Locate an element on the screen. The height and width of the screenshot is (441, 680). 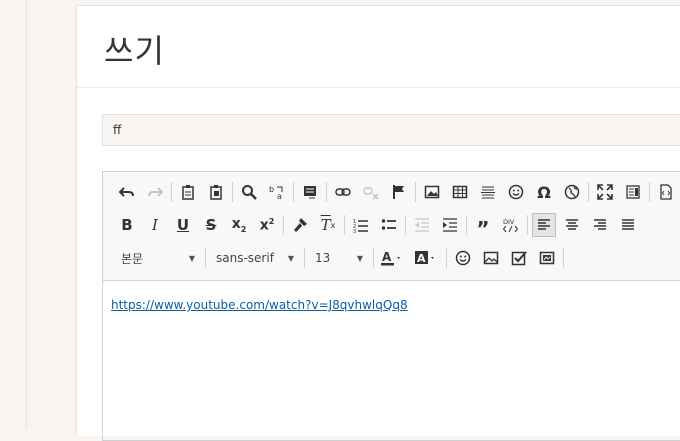
image2-icon is located at coordinates (491, 258).